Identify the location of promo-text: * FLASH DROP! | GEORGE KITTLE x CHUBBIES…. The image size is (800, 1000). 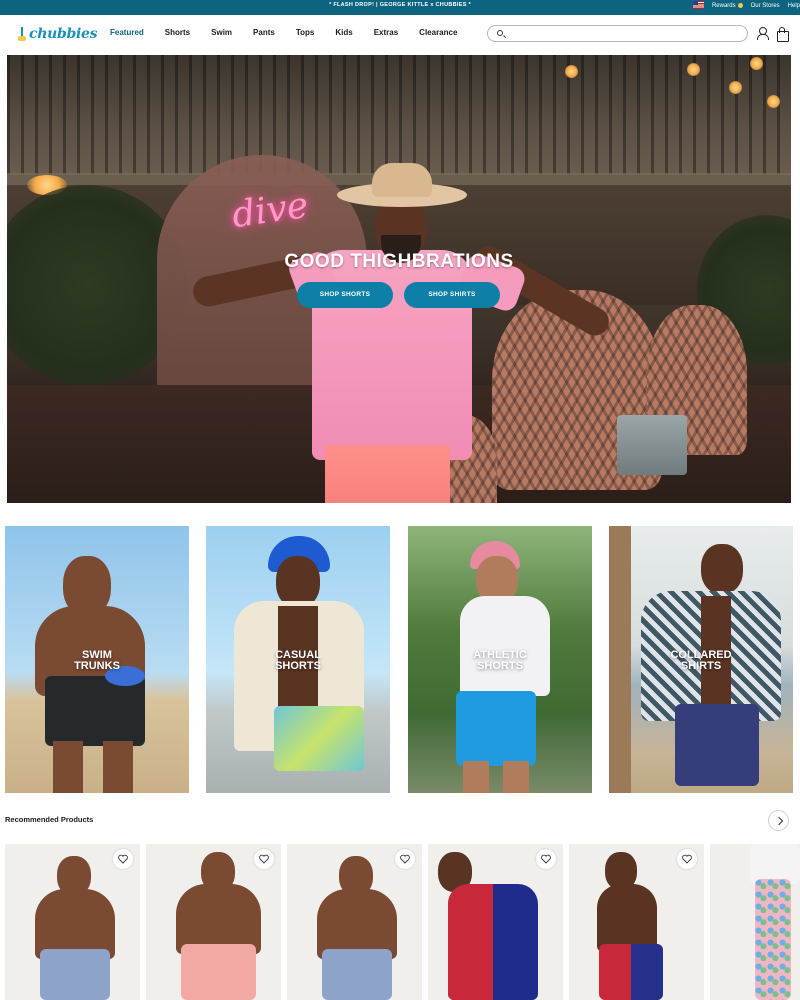
(400, 5).